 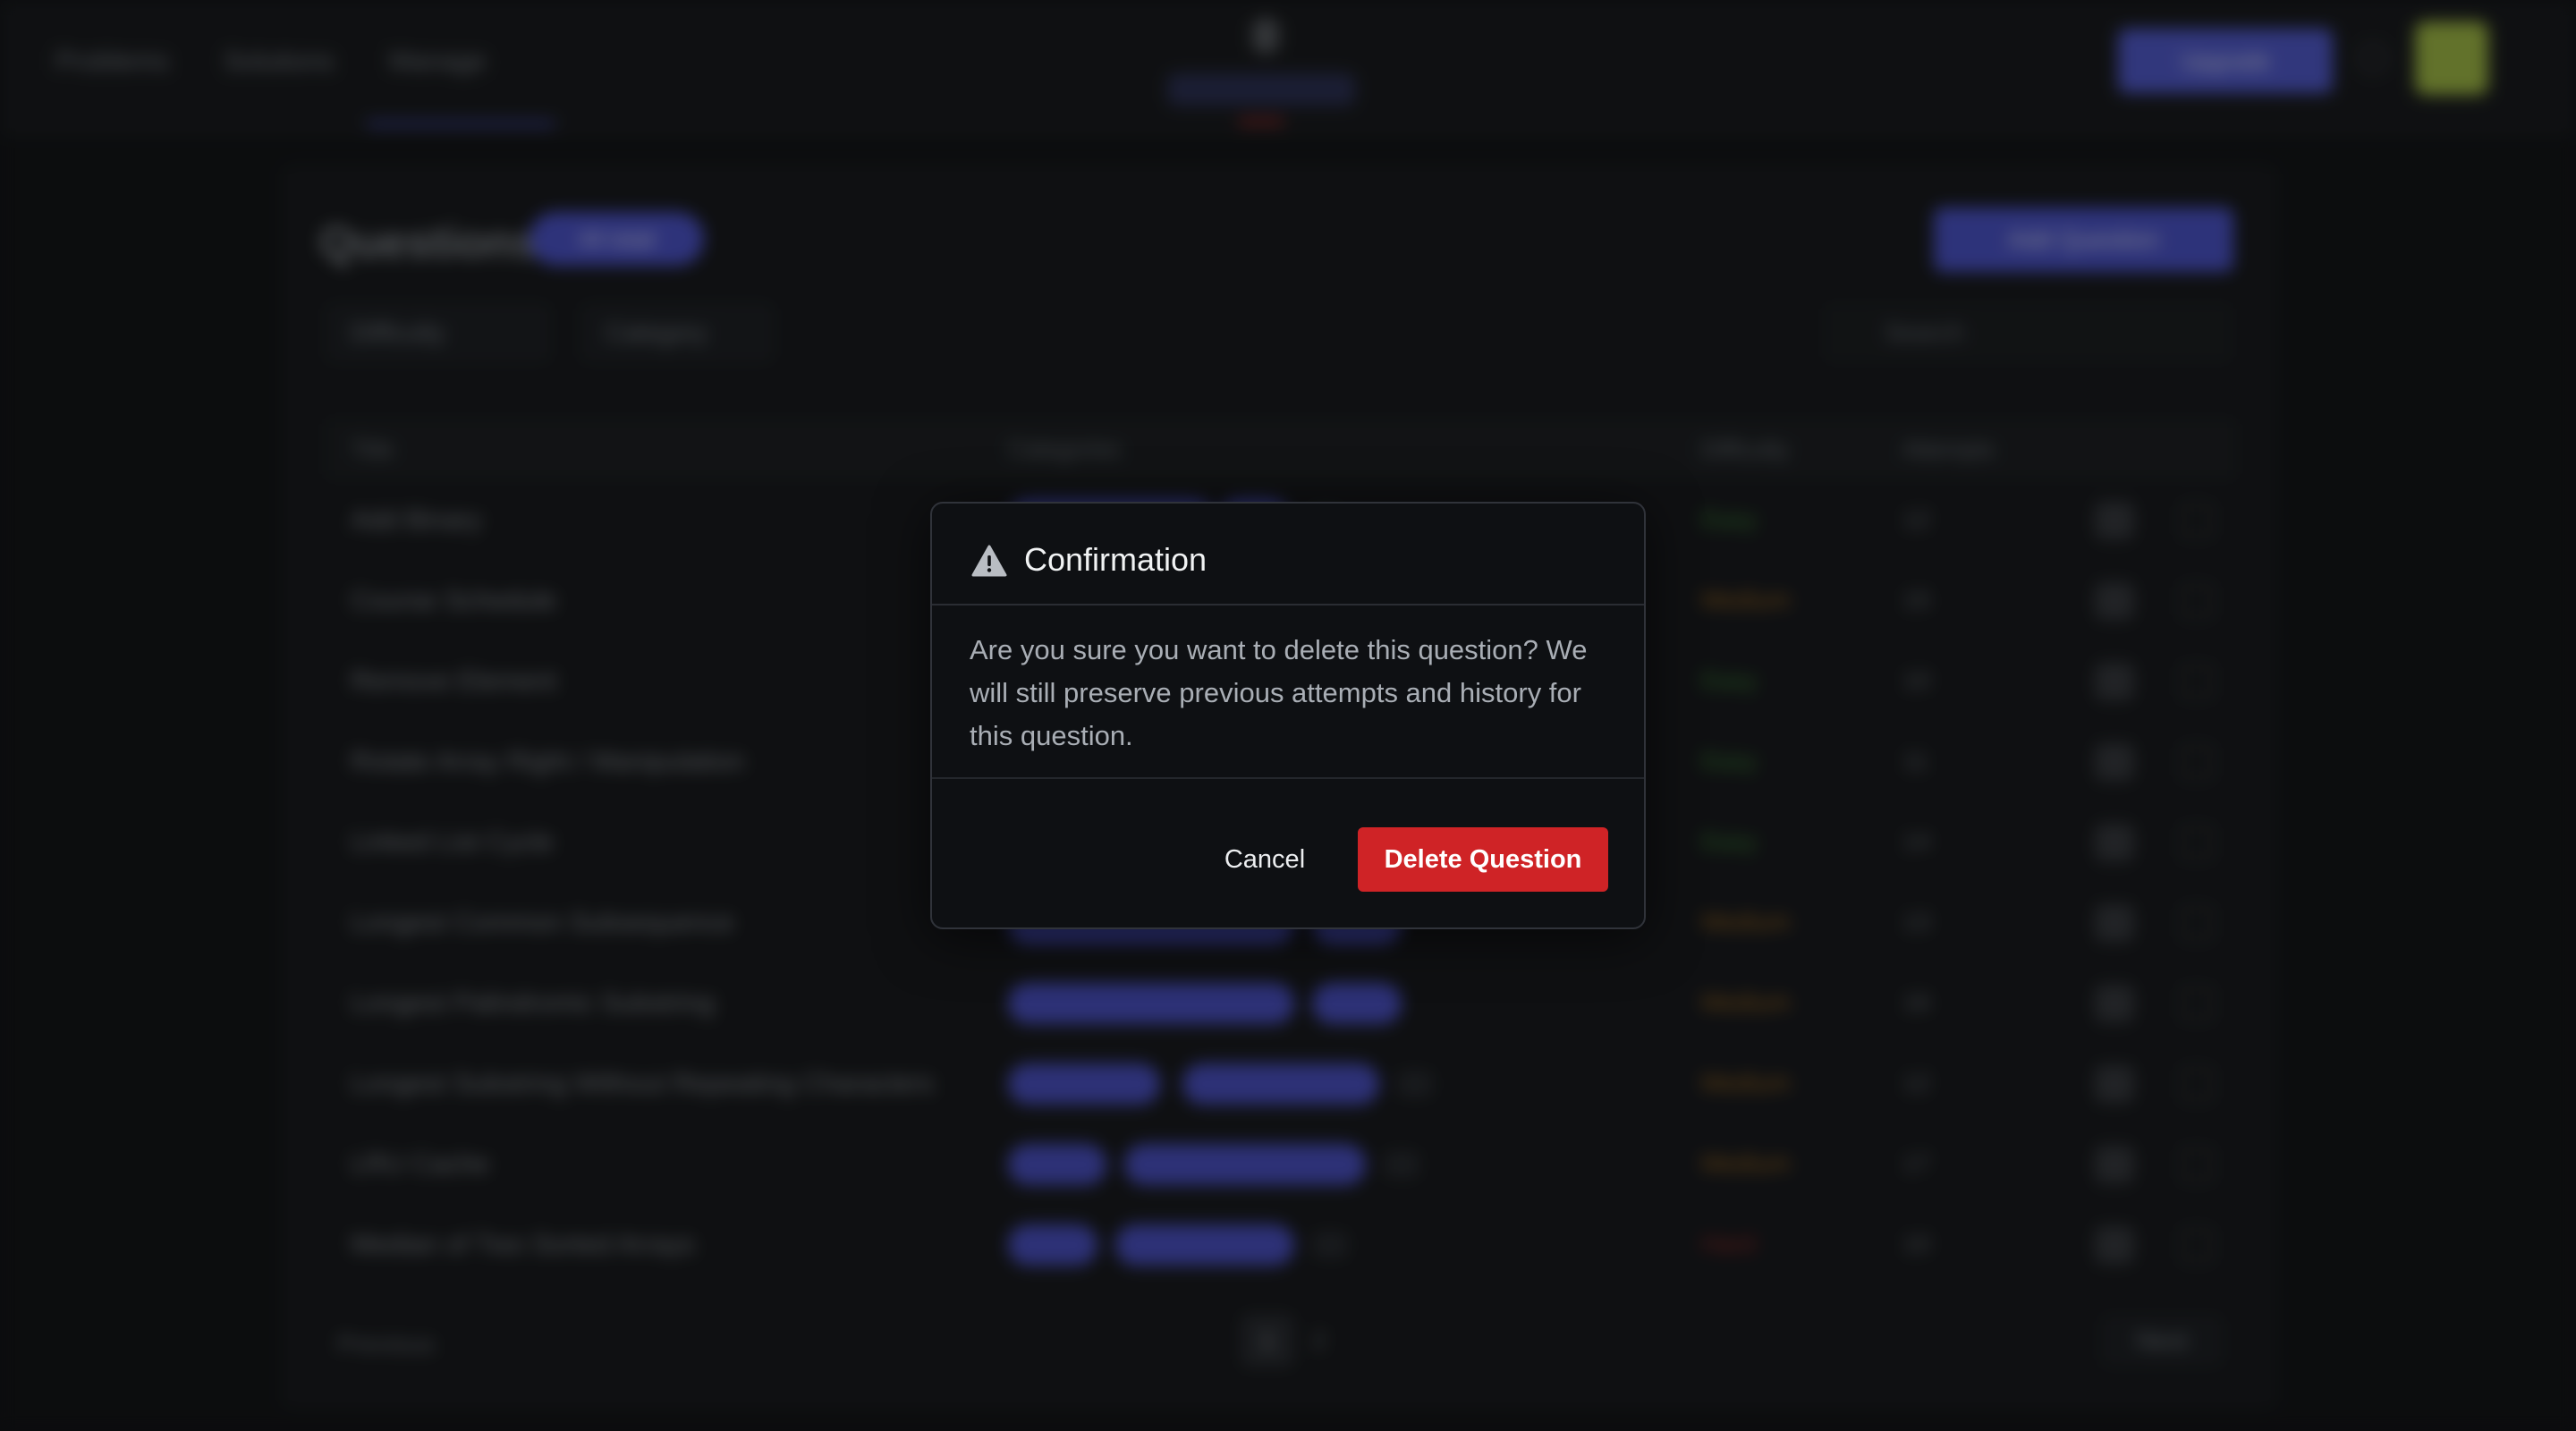 I want to click on delete-question-button: Delete Question, so click(x=1483, y=860).